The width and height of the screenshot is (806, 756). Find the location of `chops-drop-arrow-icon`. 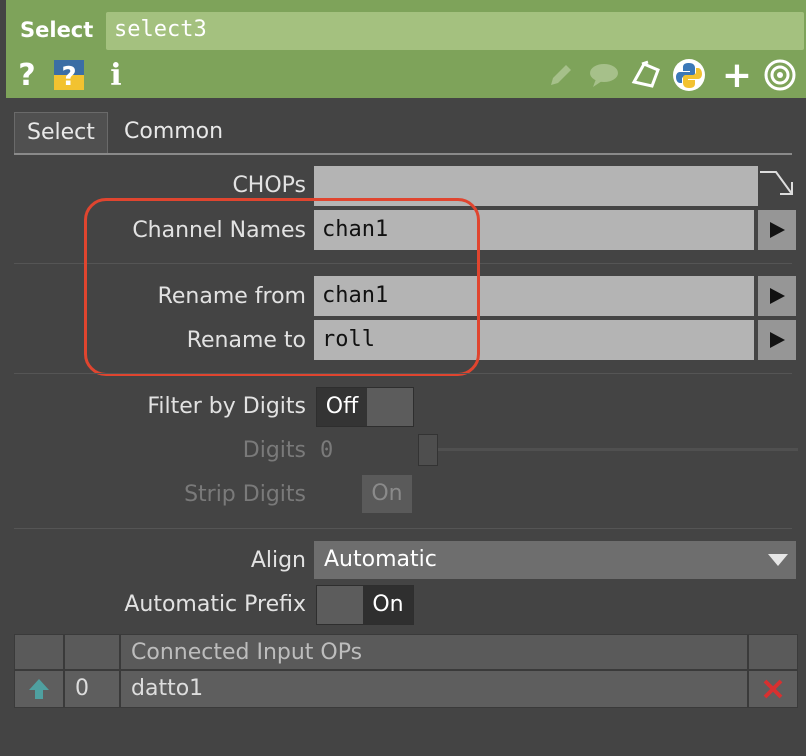

chops-drop-arrow-icon is located at coordinates (777, 186).